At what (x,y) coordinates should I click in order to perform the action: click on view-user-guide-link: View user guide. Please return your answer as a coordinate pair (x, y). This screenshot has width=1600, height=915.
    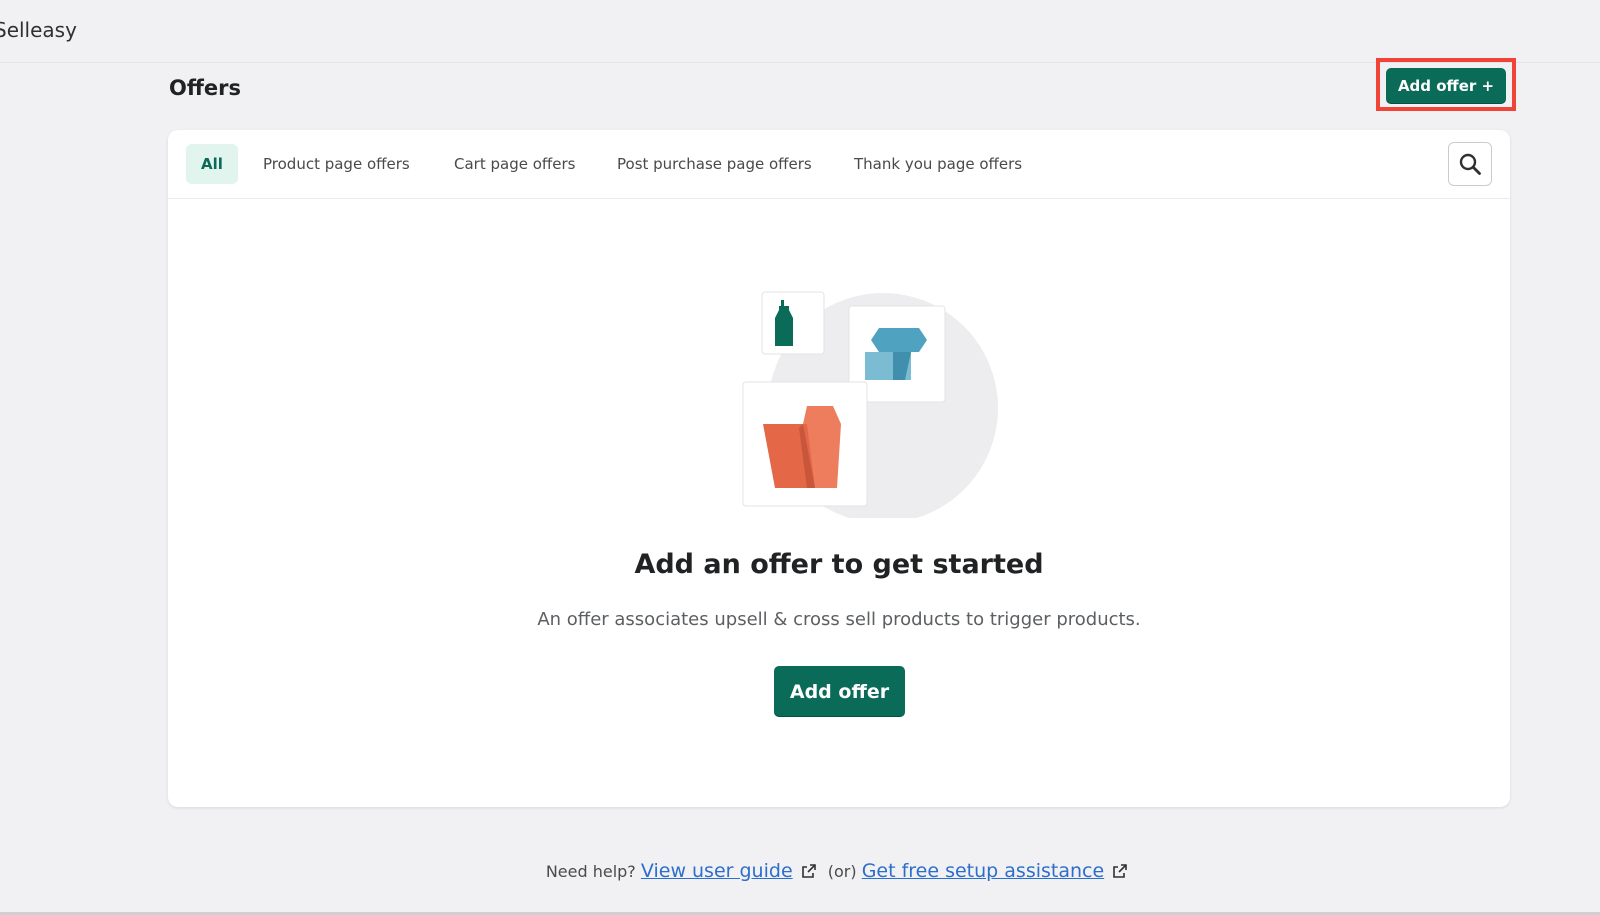
    Looking at the image, I should click on (717, 871).